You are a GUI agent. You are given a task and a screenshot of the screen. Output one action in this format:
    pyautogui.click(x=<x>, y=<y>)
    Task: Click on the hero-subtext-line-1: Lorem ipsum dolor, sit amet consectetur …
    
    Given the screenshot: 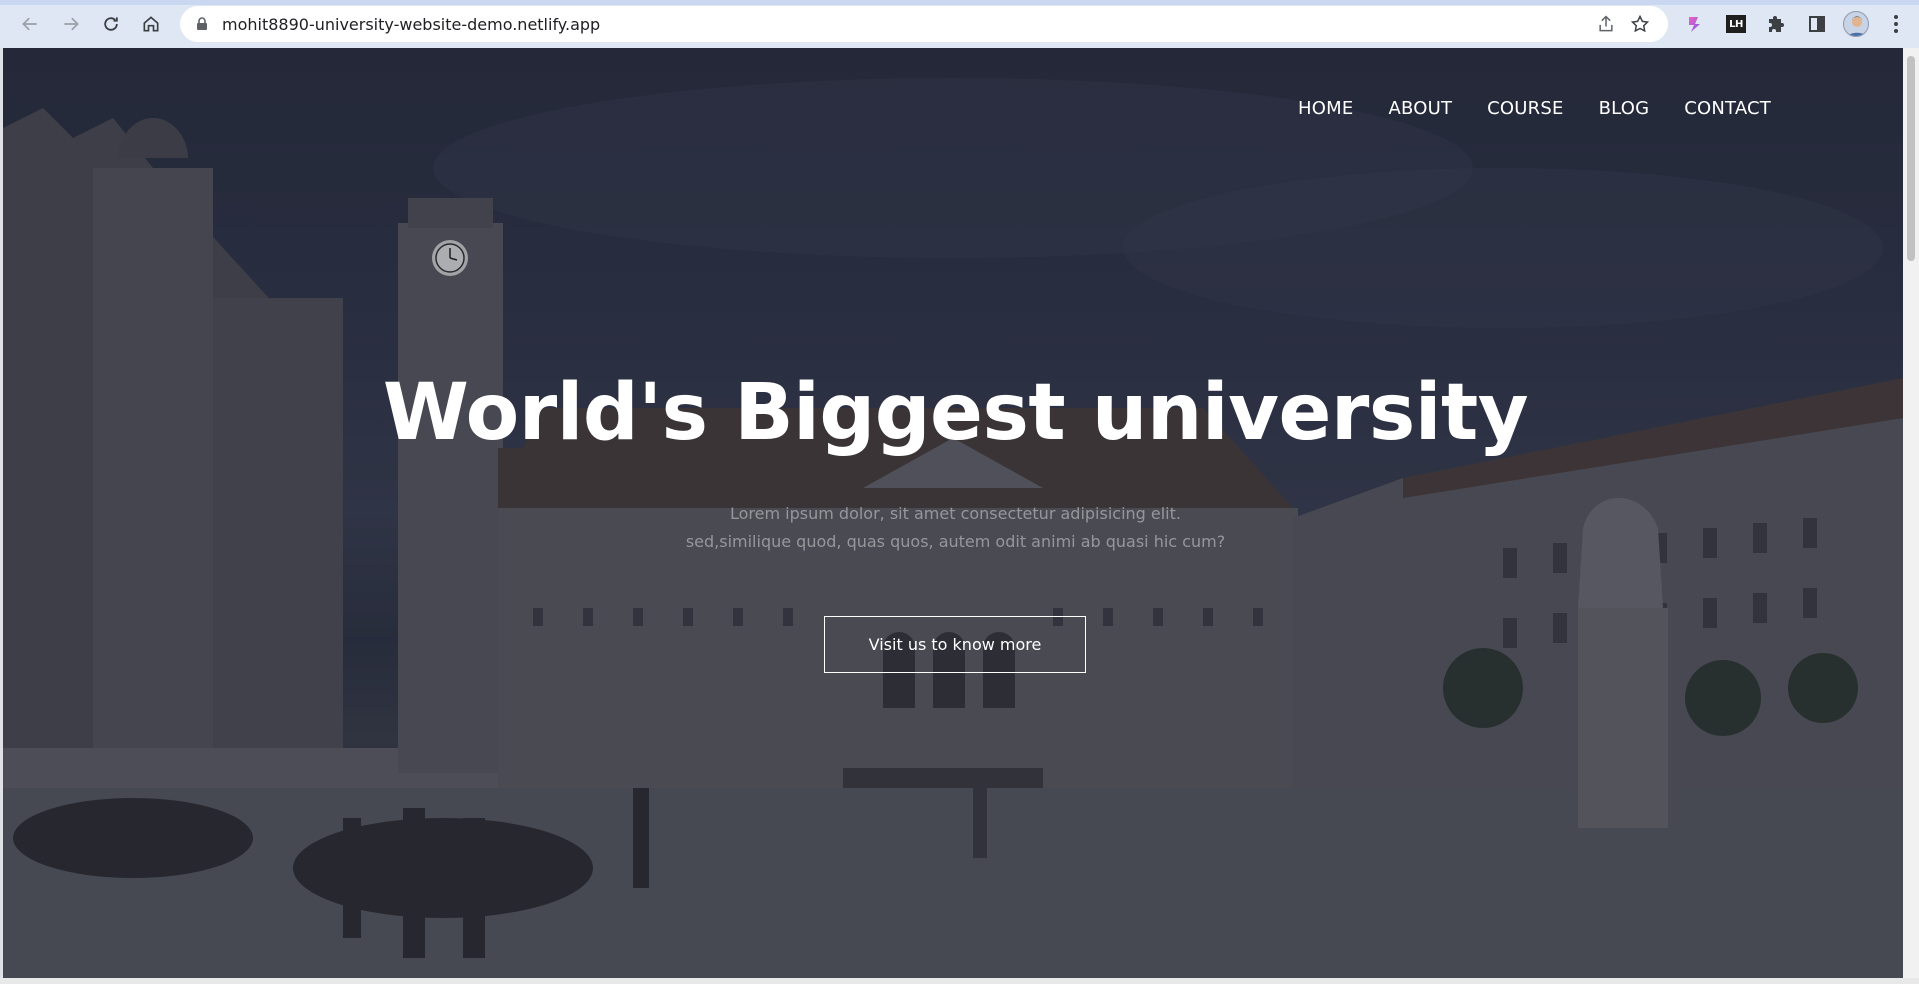 What is the action you would take?
    pyautogui.click(x=955, y=513)
    